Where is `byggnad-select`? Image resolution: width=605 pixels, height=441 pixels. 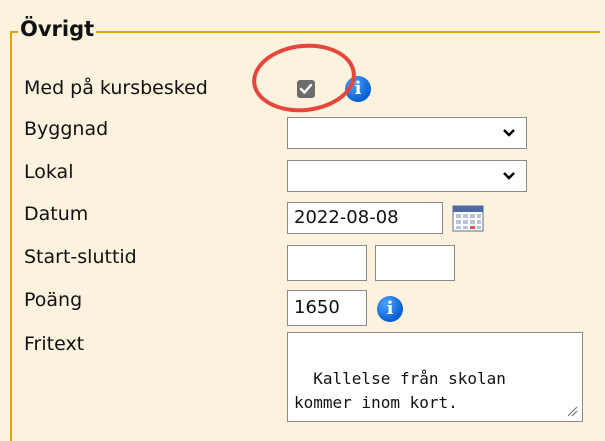
byggnad-select is located at coordinates (407, 133).